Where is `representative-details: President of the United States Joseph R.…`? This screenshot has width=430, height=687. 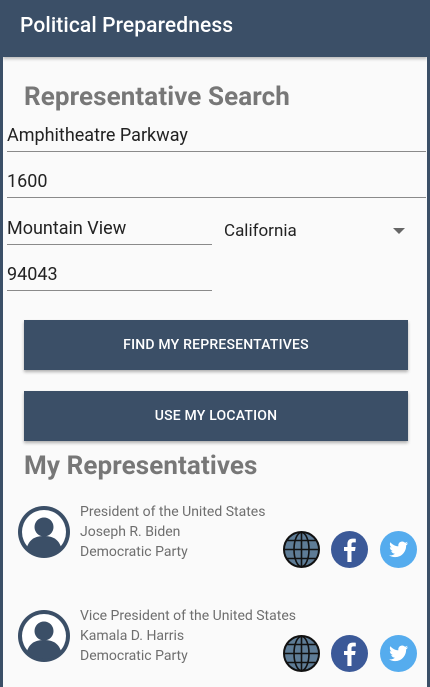
representative-details: President of the United States Joseph R.… is located at coordinates (172, 532).